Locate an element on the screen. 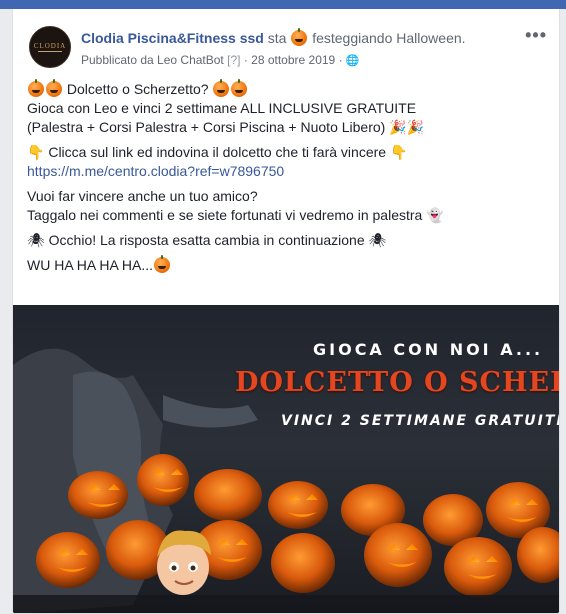 The width and height of the screenshot is (566, 614). text-line: Dolcetto o Scherzetto? is located at coordinates (137, 89).